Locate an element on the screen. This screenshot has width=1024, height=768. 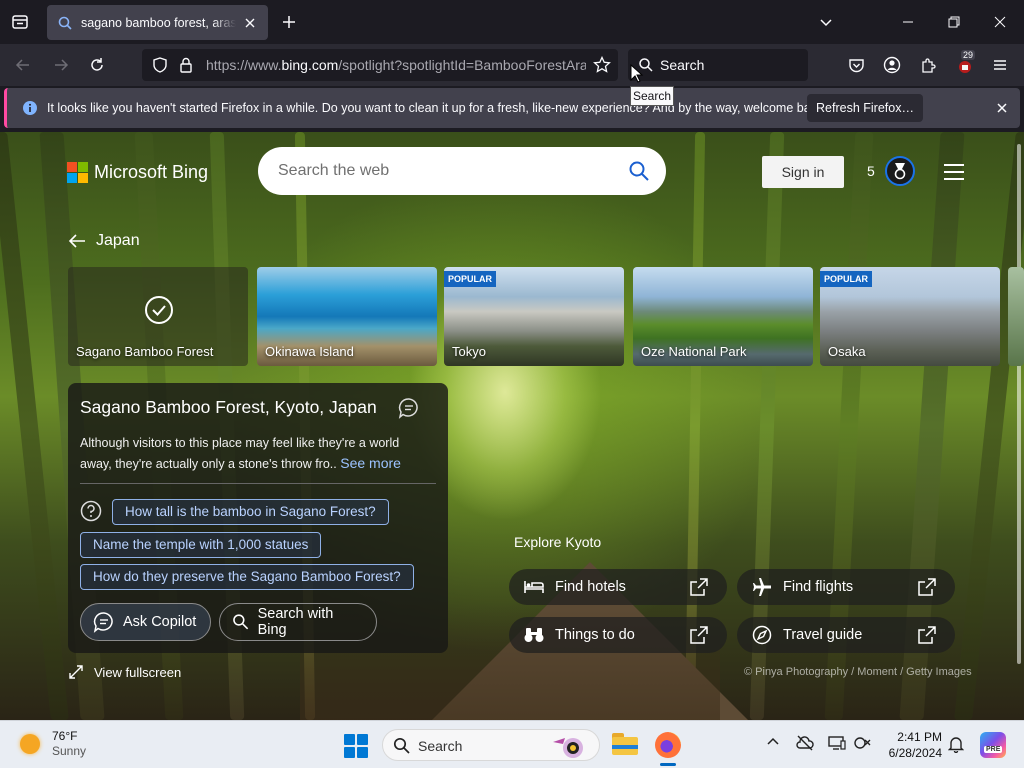
sign-in-button: Sign in is located at coordinates (803, 172).